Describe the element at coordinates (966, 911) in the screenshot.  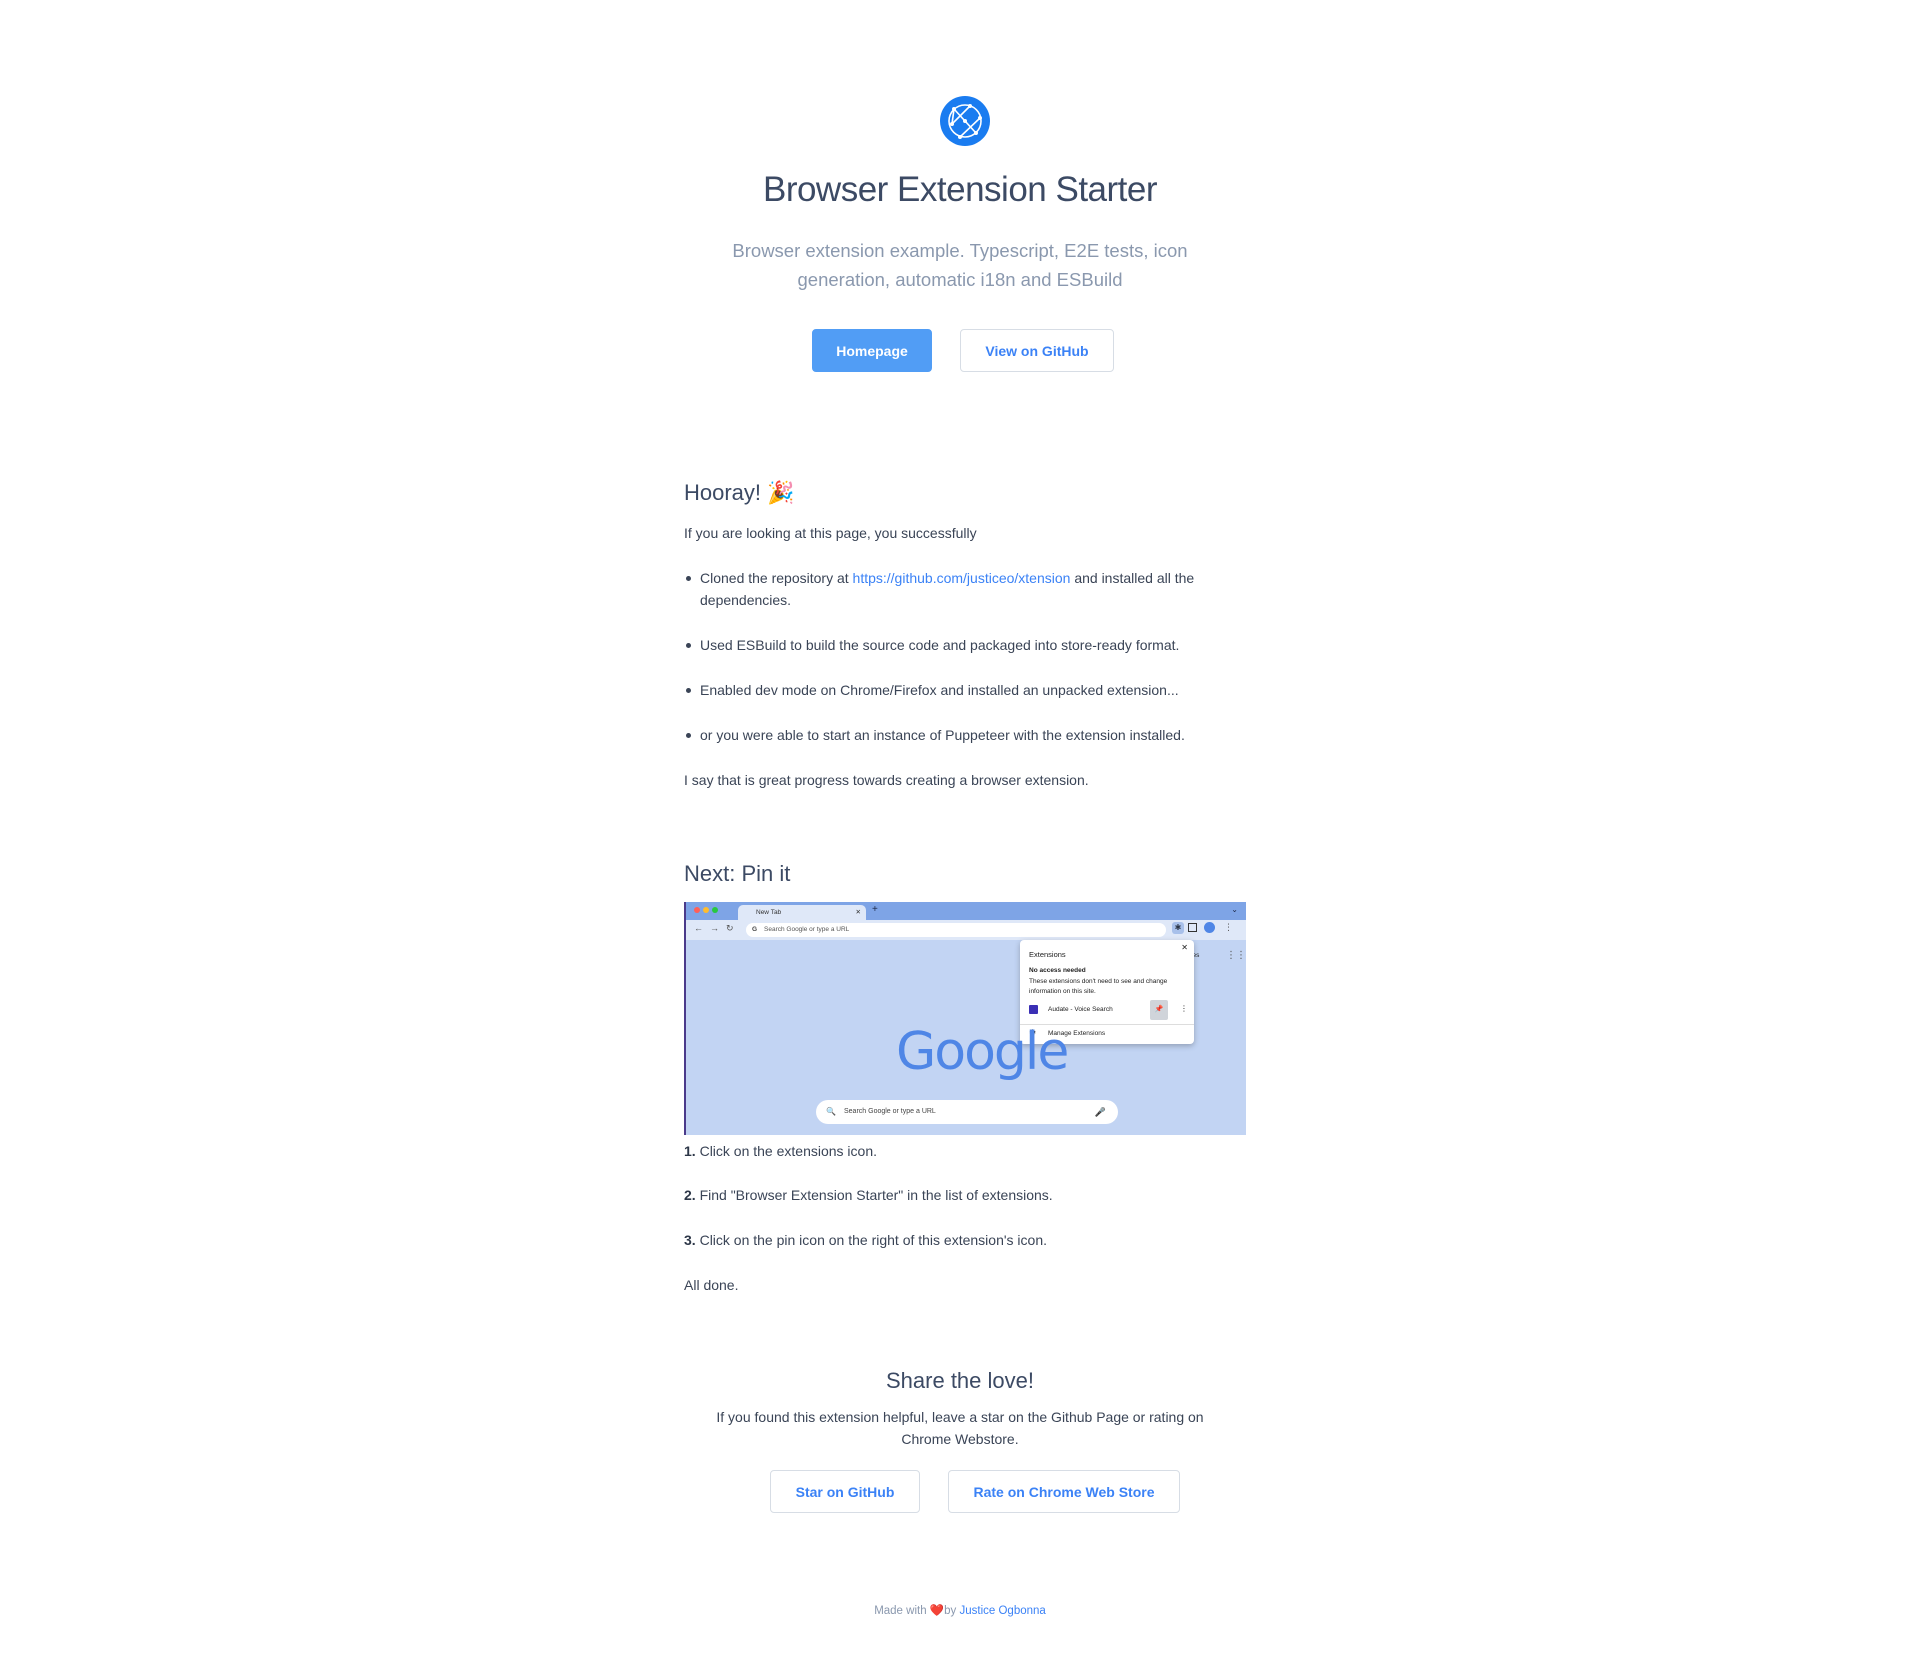
I see `browser-tab-bar: New Tab ✕ + ⌄` at that location.